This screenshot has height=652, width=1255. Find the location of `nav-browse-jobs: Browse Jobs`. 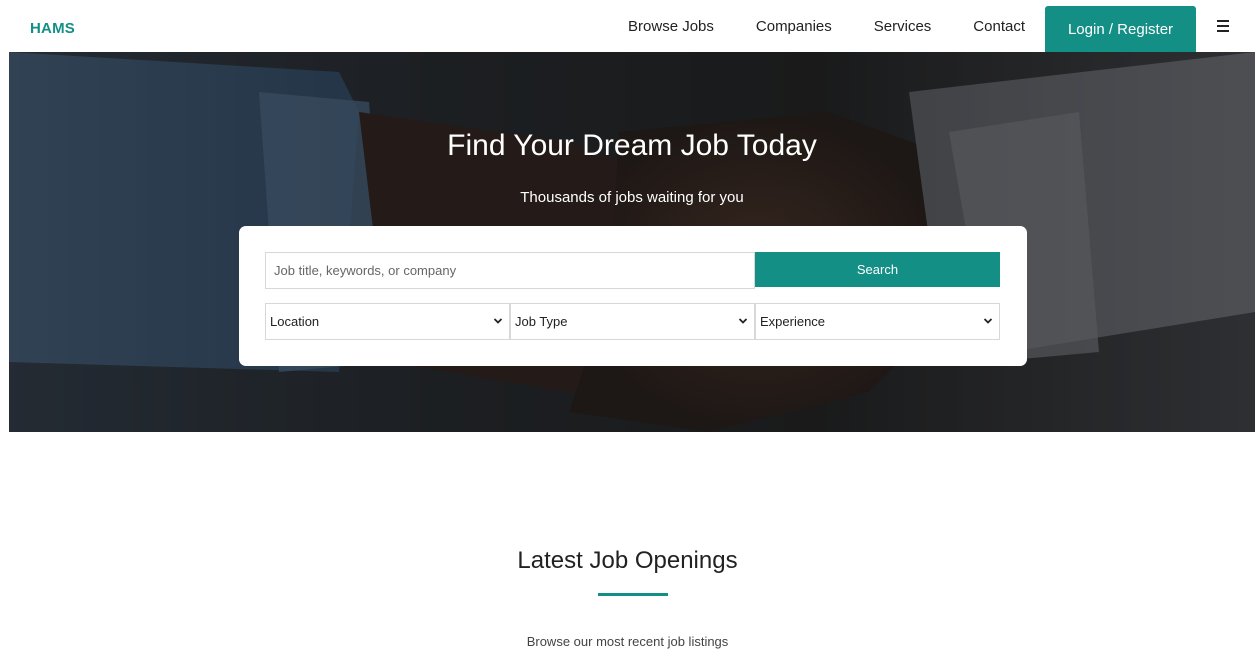

nav-browse-jobs: Browse Jobs is located at coordinates (671, 26).